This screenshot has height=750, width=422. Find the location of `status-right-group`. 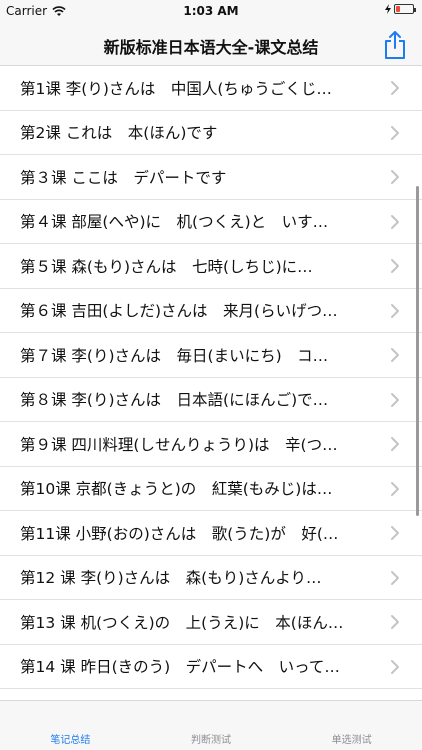

status-right-group is located at coordinates (400, 9).